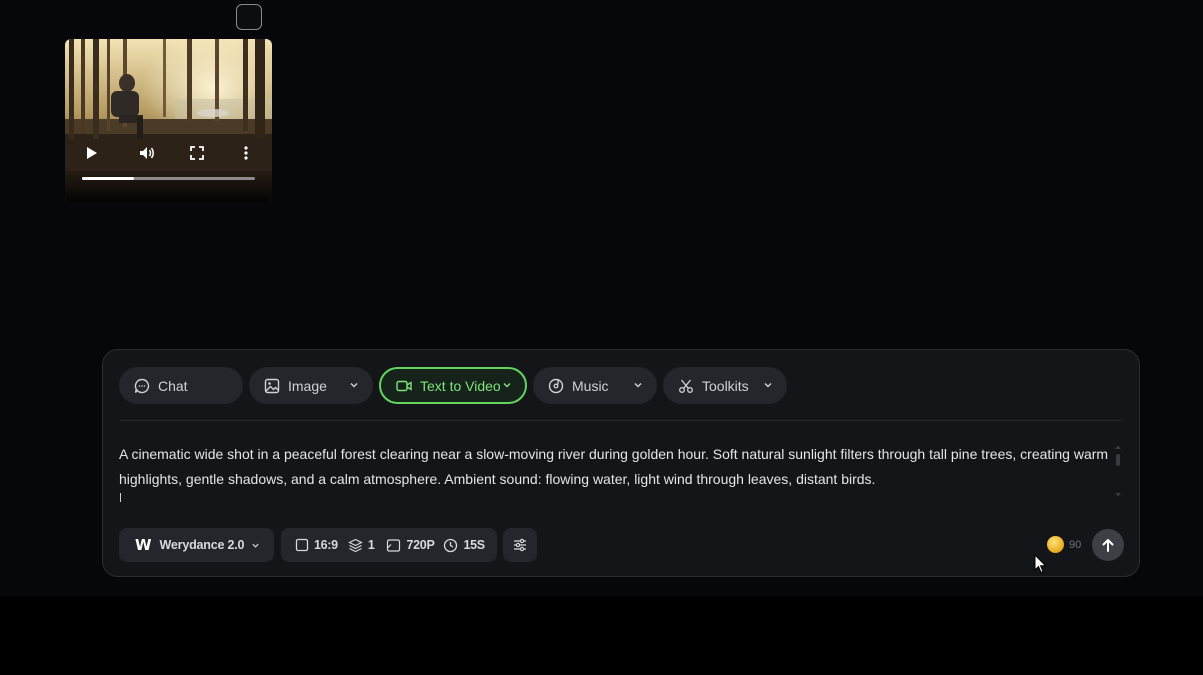 This screenshot has width=1203, height=675. Describe the element at coordinates (355, 545) in the screenshot. I see `layers-icon` at that location.